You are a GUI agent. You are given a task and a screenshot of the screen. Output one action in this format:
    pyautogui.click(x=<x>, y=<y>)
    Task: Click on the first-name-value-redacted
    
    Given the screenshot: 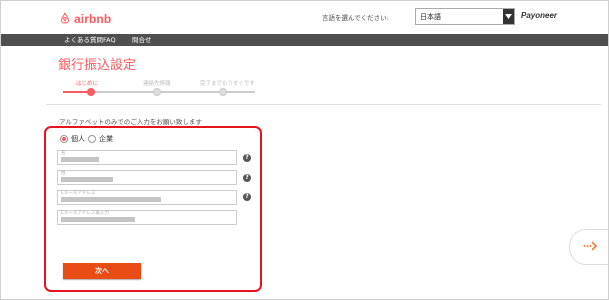 What is the action you would take?
    pyautogui.click(x=80, y=159)
    